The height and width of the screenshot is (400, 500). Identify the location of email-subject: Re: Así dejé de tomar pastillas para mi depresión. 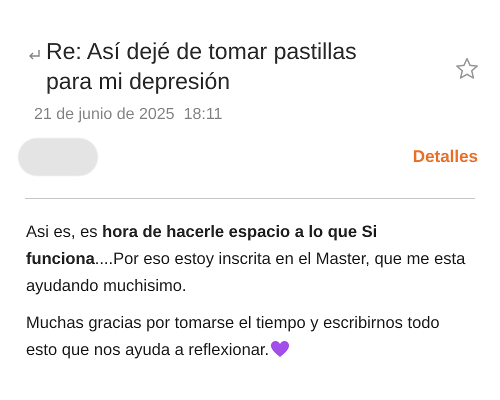
(202, 66).